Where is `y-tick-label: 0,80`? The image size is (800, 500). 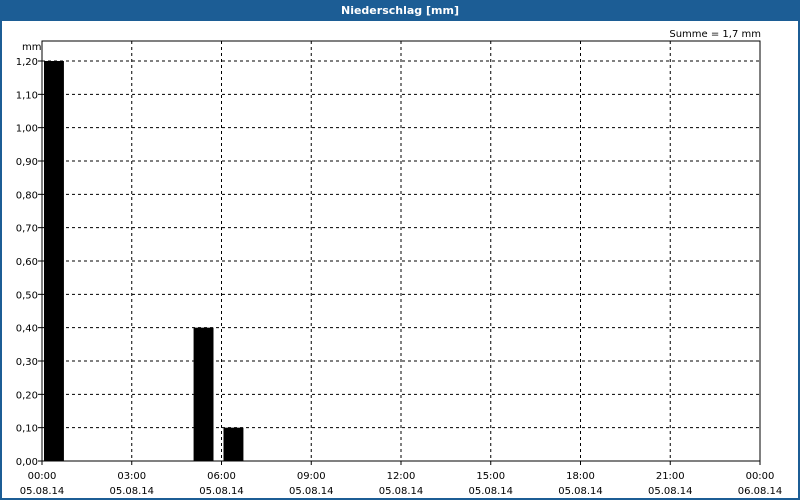
y-tick-label: 0,80 is located at coordinates (27, 195).